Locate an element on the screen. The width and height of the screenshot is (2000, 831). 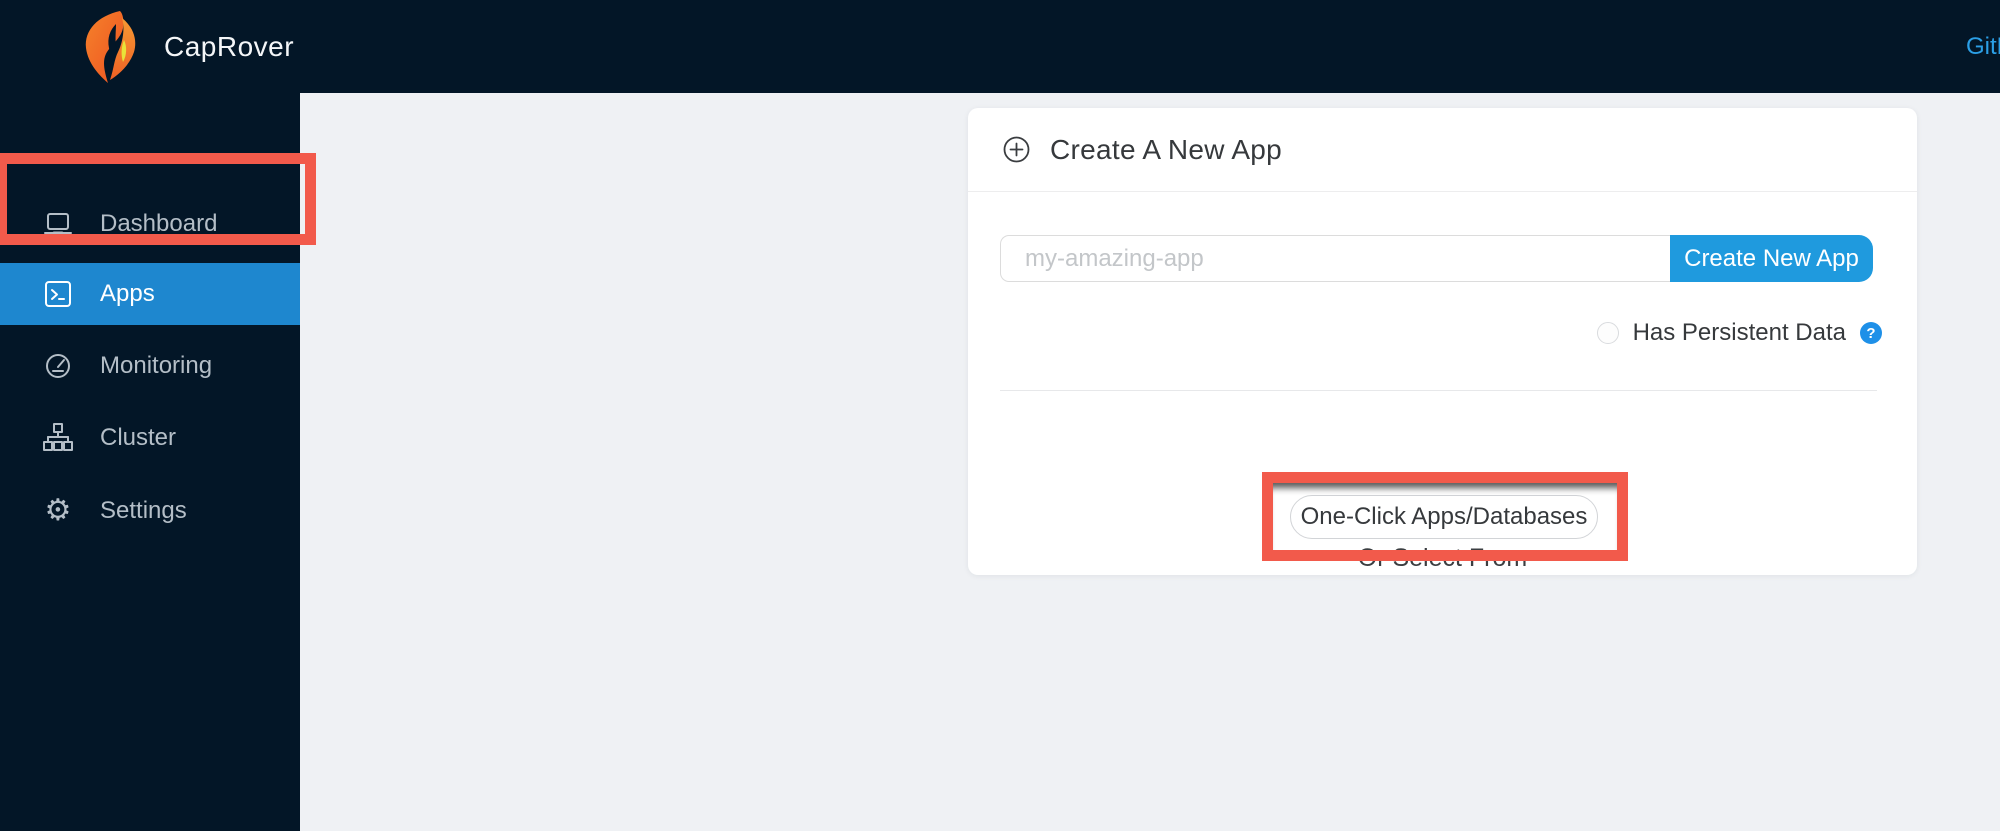
cluster-icon is located at coordinates (58, 438).